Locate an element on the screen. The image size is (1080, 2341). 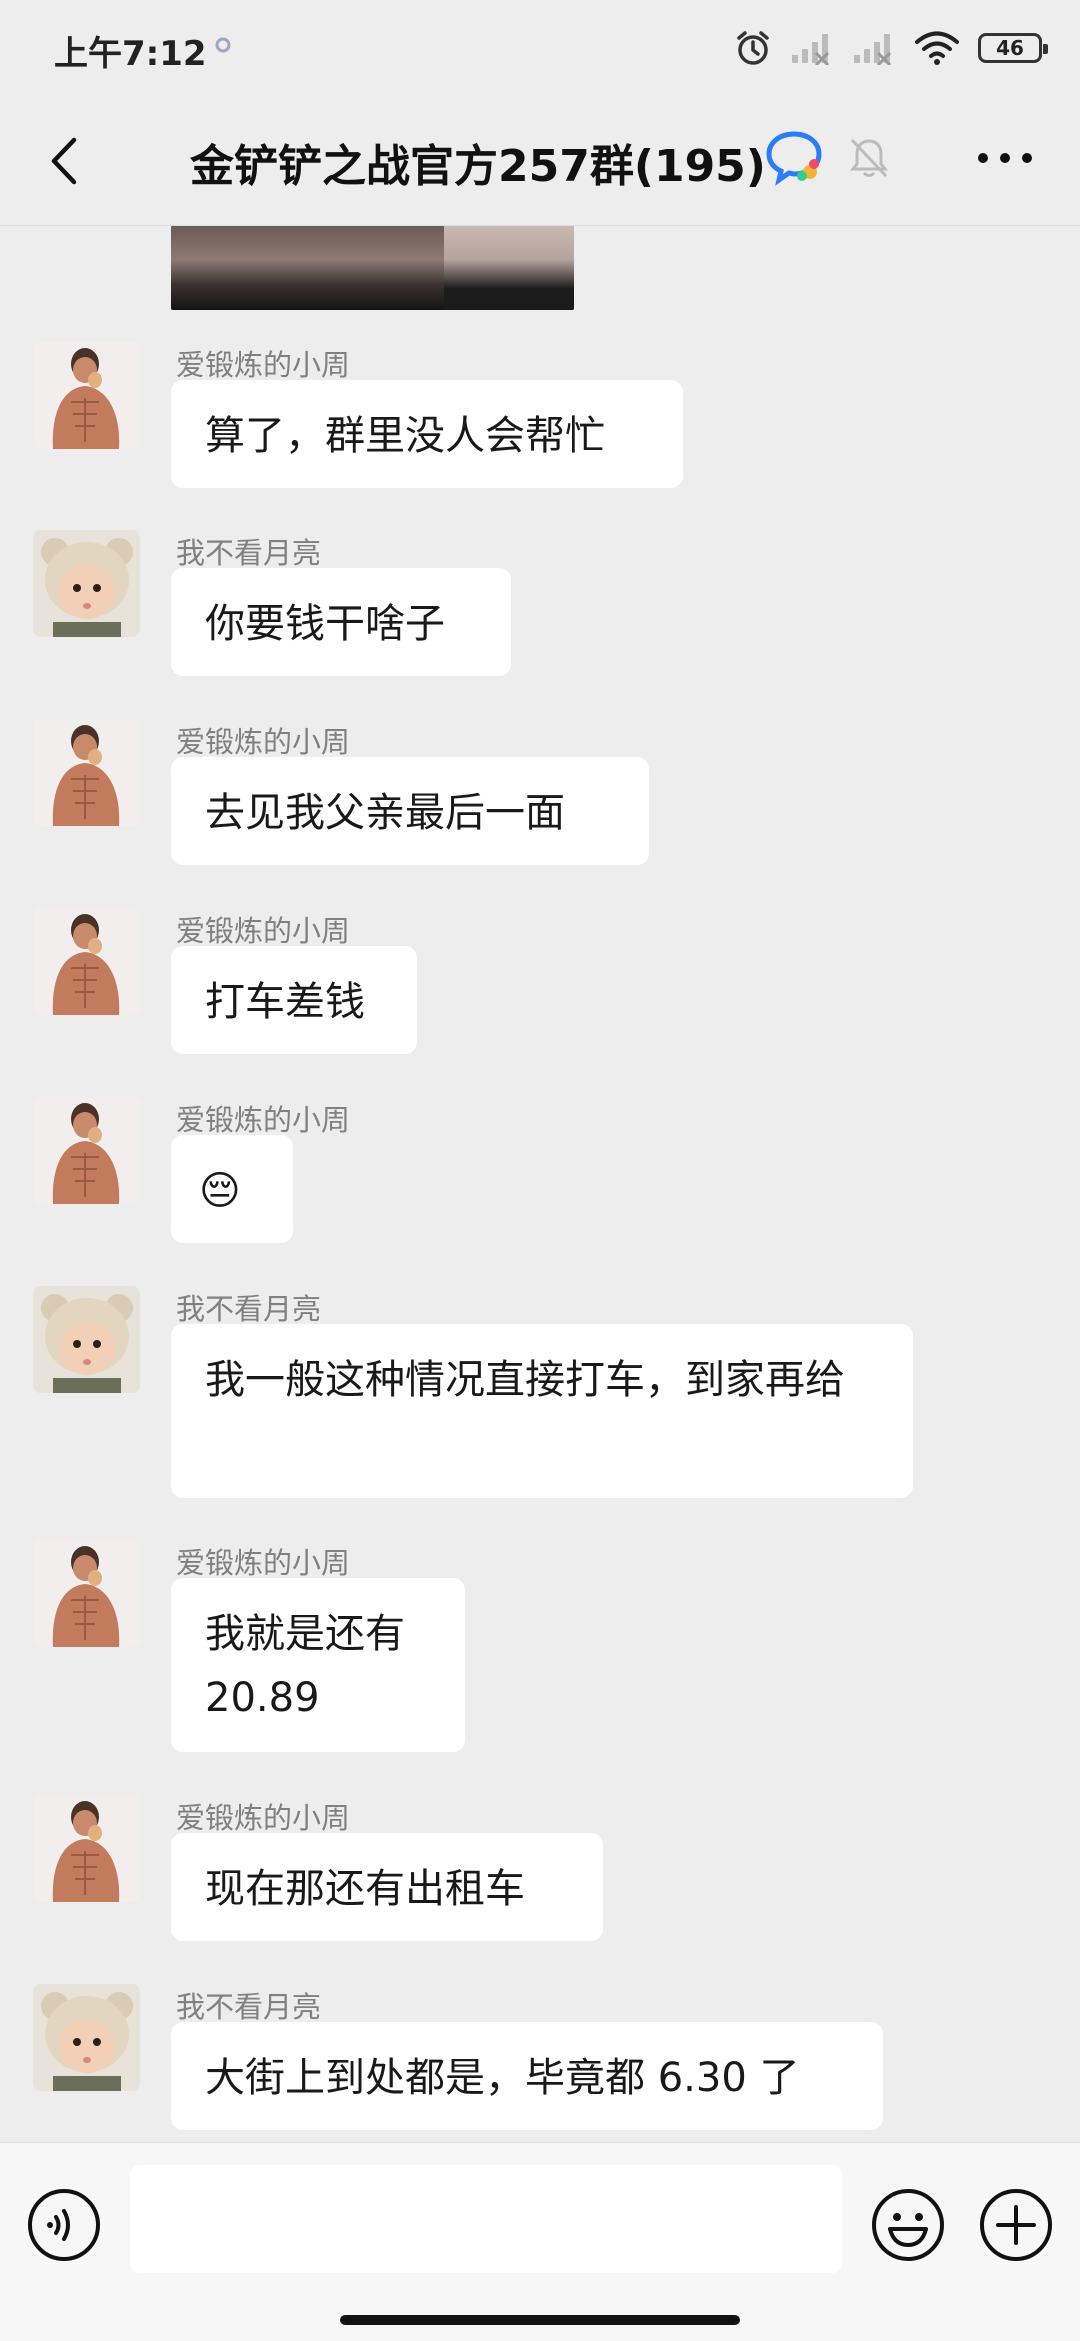
status-bar: 上午7:12 46 is located at coordinates (540, 48).